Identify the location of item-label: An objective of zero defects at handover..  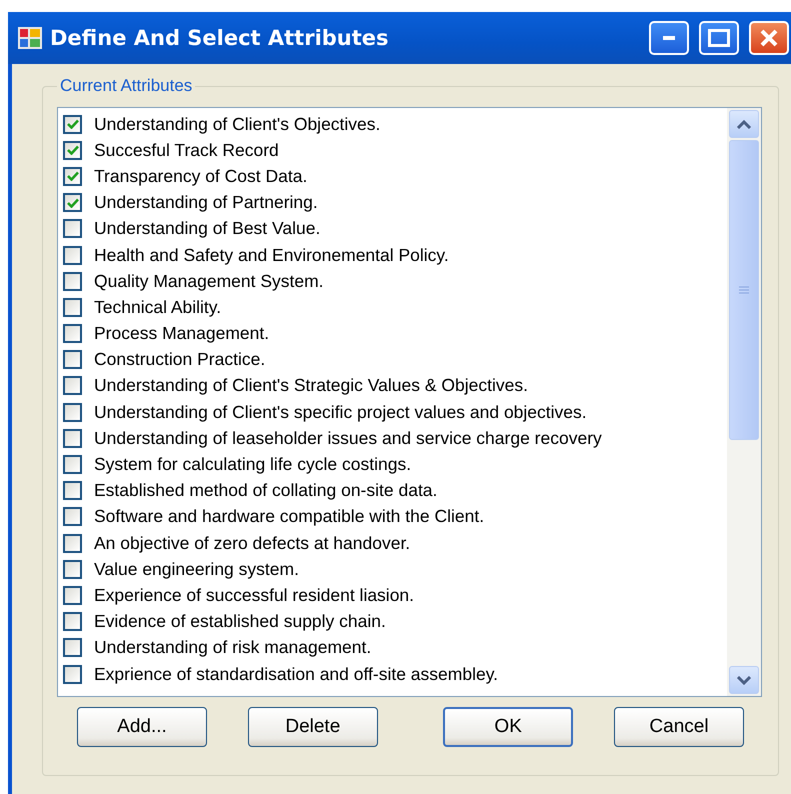
(252, 543).